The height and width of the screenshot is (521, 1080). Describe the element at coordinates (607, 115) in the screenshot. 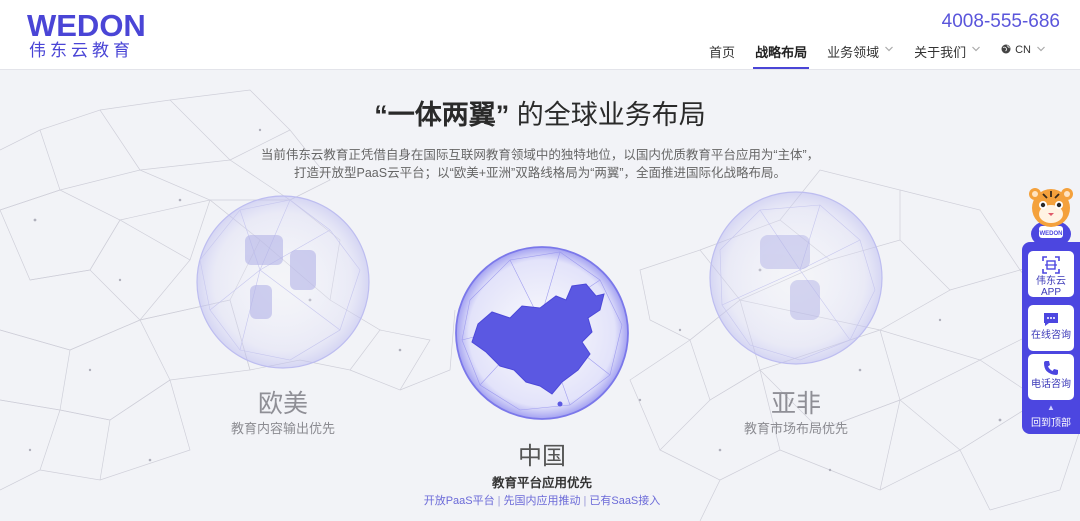

I see `hero-title-rest: 的全球业务布局` at that location.